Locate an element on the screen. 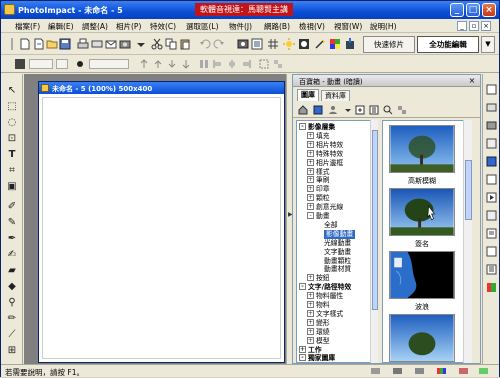  magic-wand-icon is located at coordinates (320, 44).